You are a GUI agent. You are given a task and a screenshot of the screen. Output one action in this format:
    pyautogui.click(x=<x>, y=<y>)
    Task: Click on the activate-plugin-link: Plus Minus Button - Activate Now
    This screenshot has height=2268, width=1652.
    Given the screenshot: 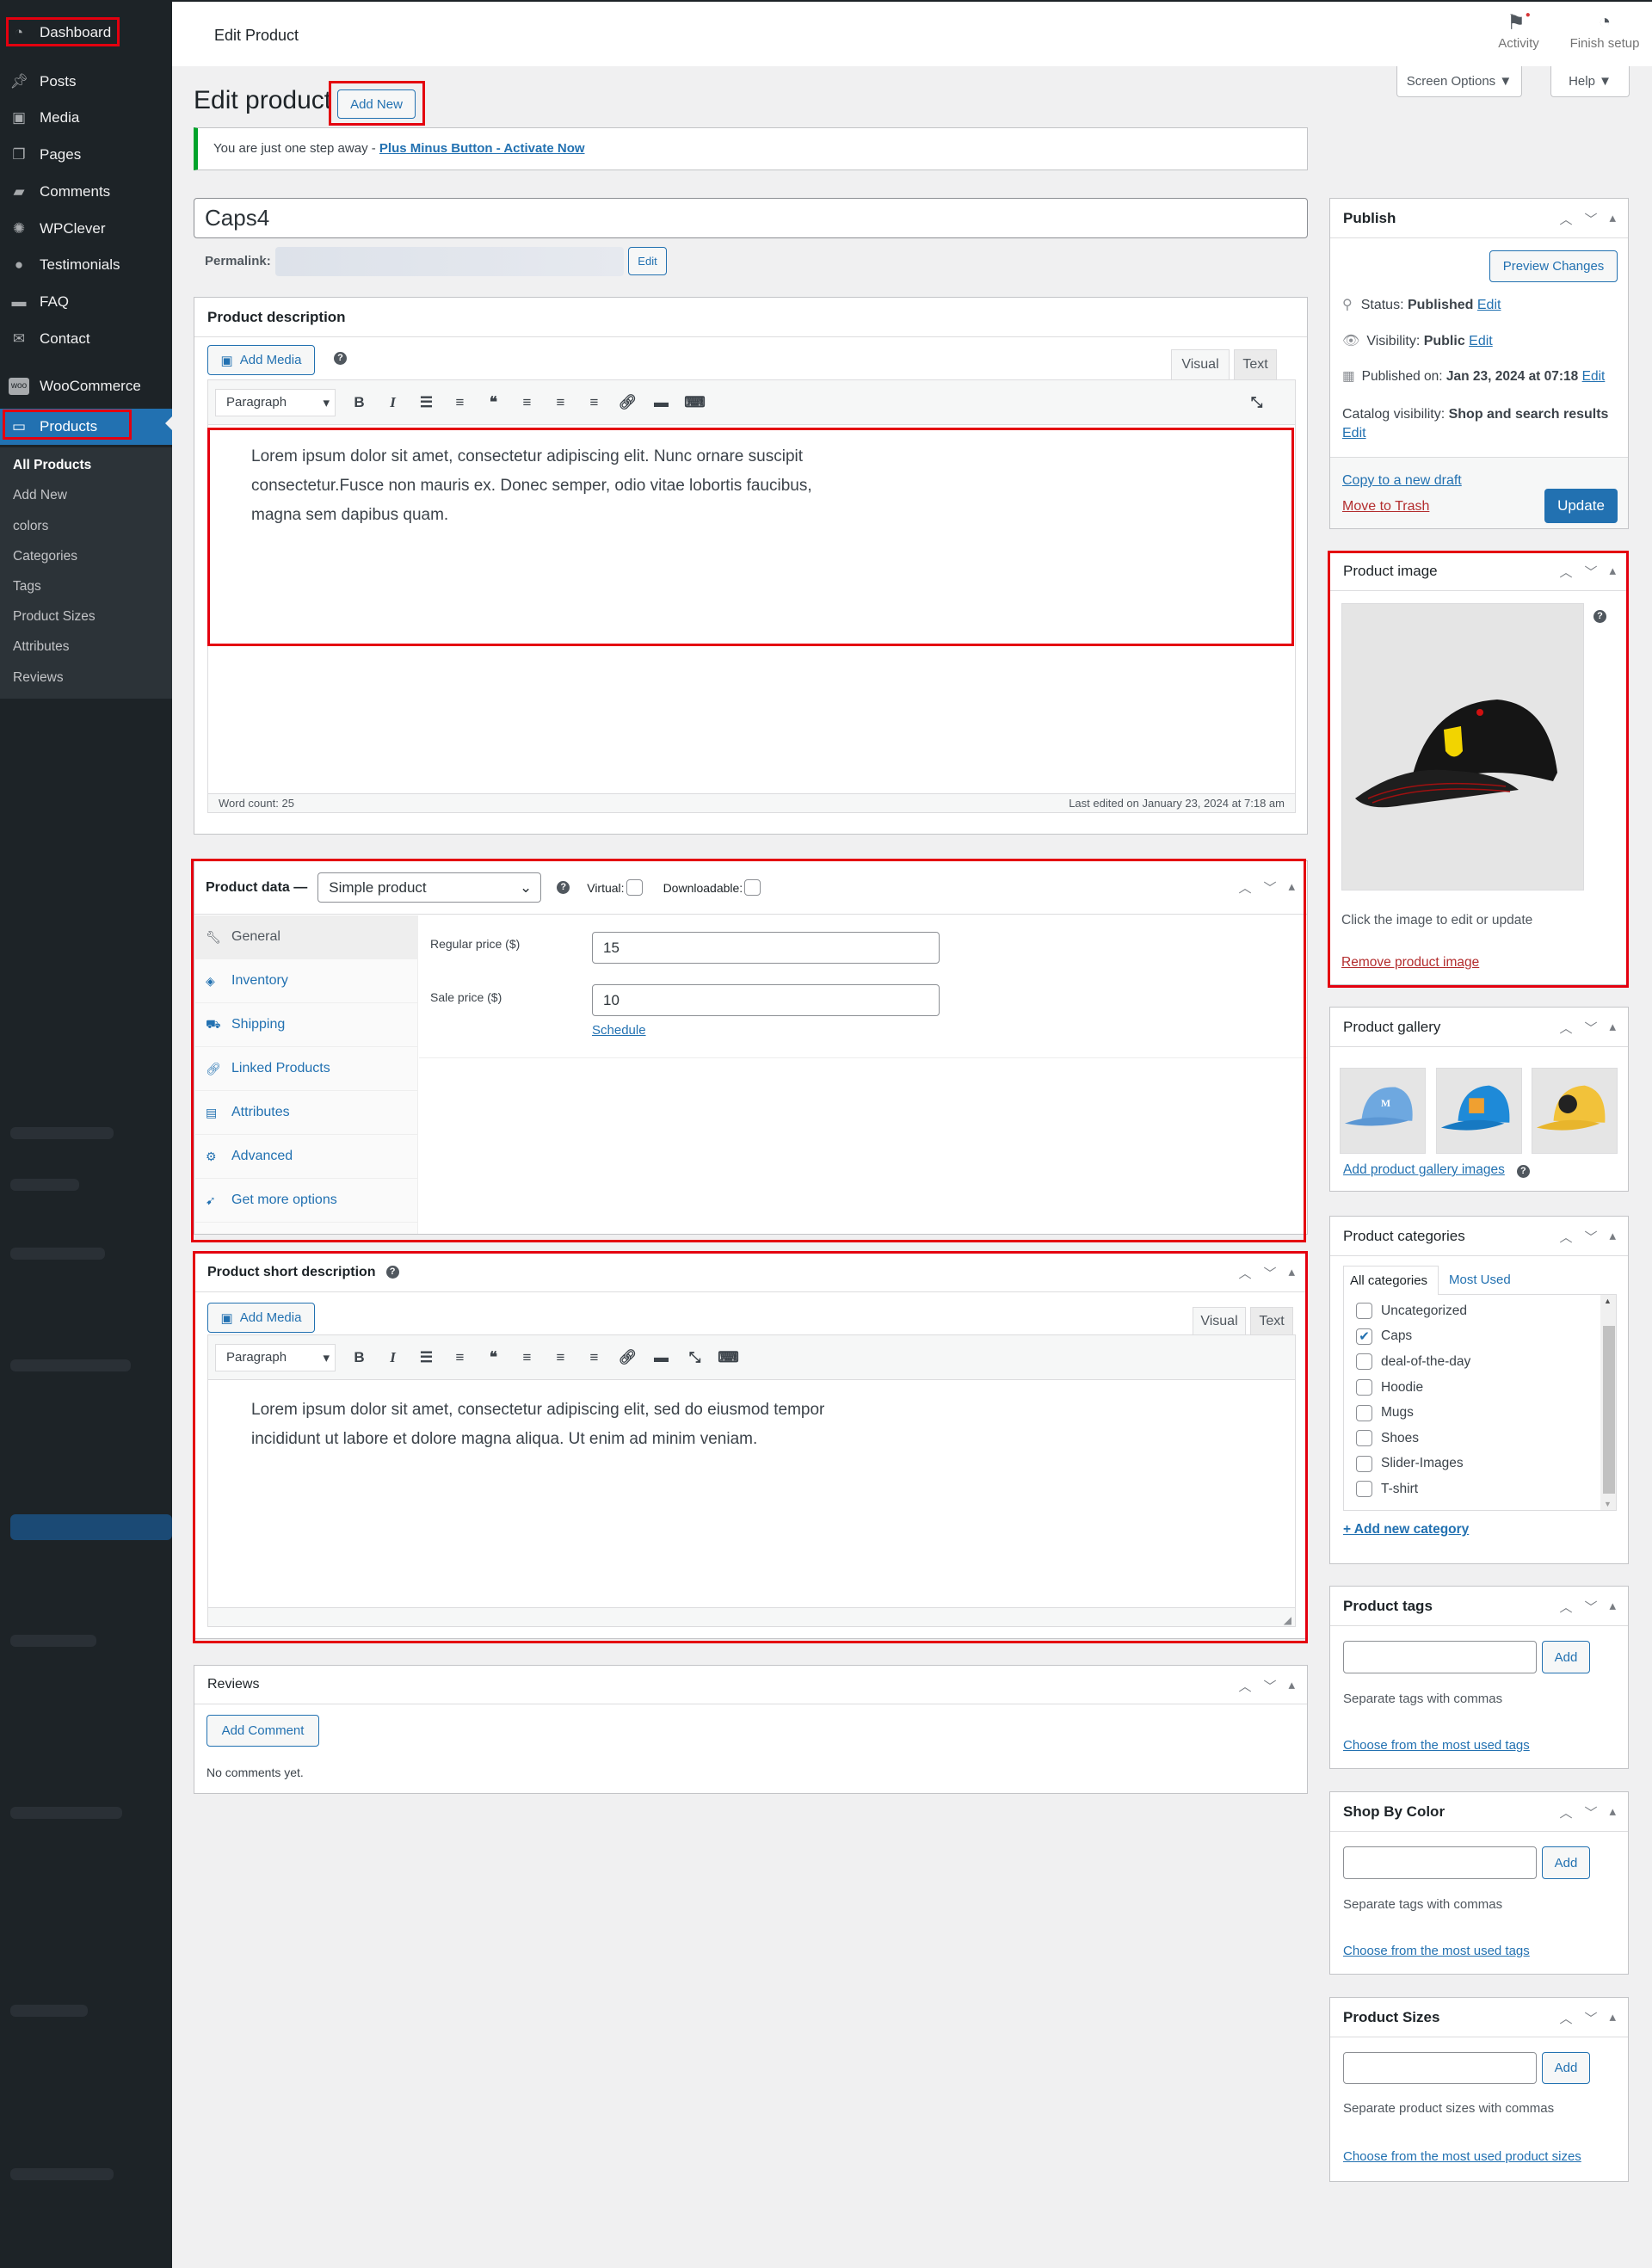 What is the action you would take?
    pyautogui.click(x=482, y=148)
    